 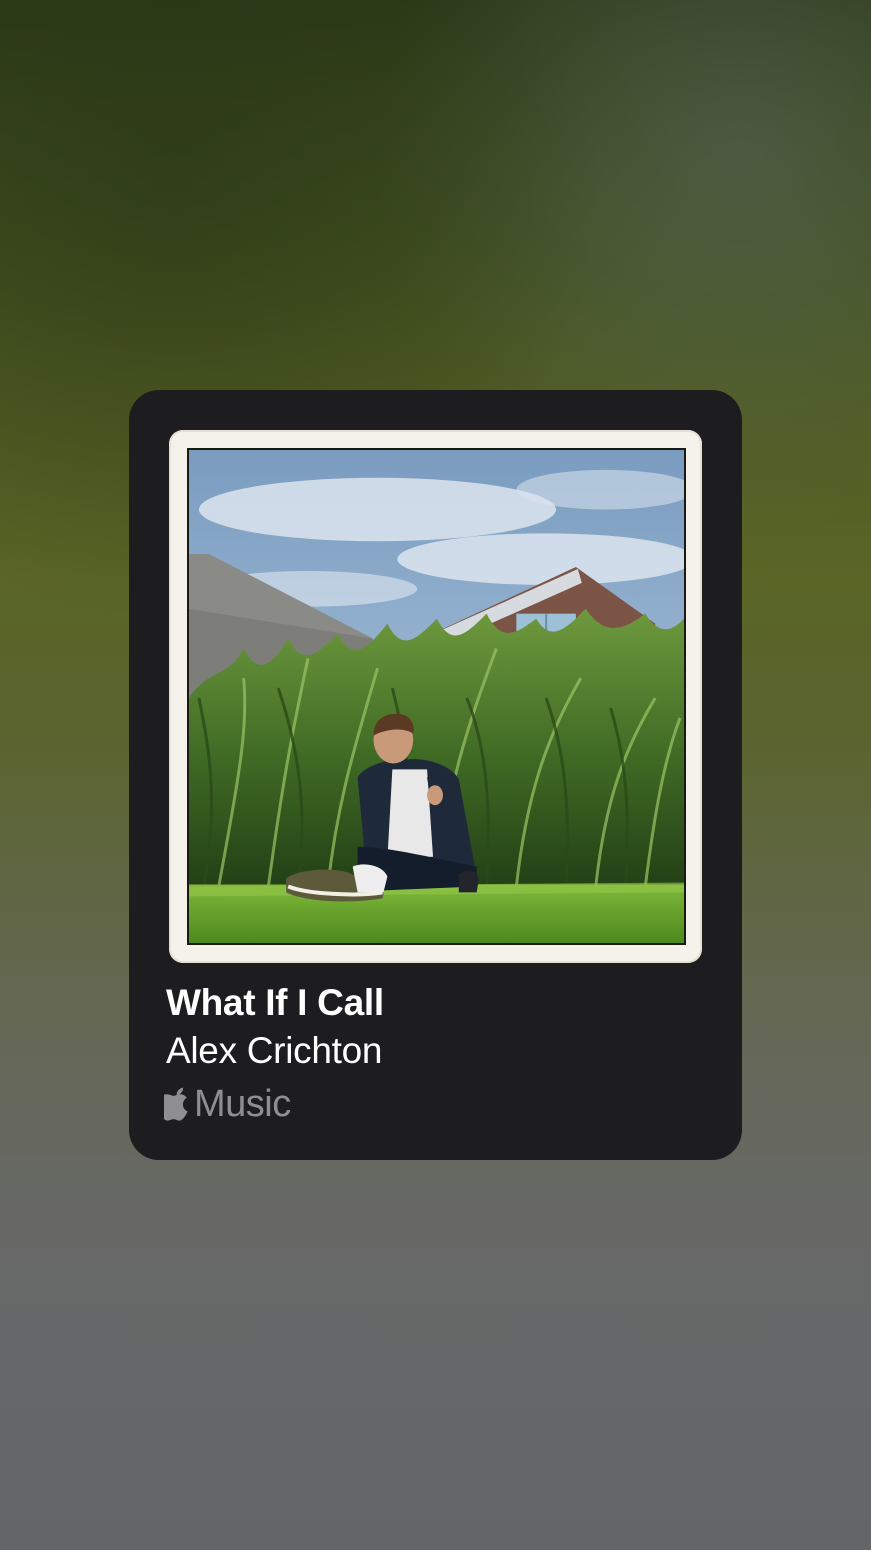 I want to click on apple-music-badge: Music, so click(x=227, y=1104).